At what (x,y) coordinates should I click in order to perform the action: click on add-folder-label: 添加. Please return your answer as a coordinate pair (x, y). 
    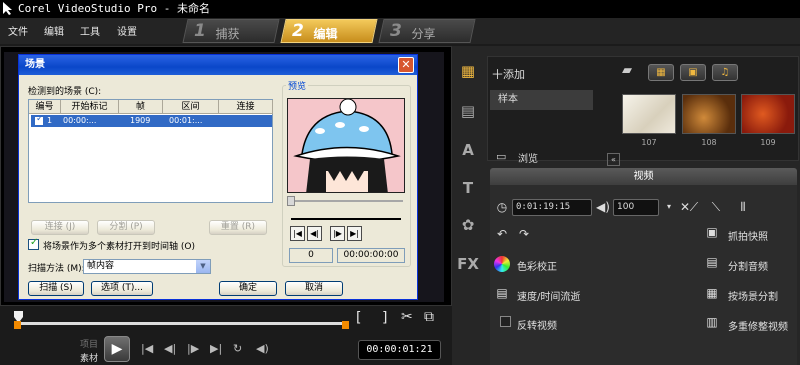
    Looking at the image, I should click on (514, 74).